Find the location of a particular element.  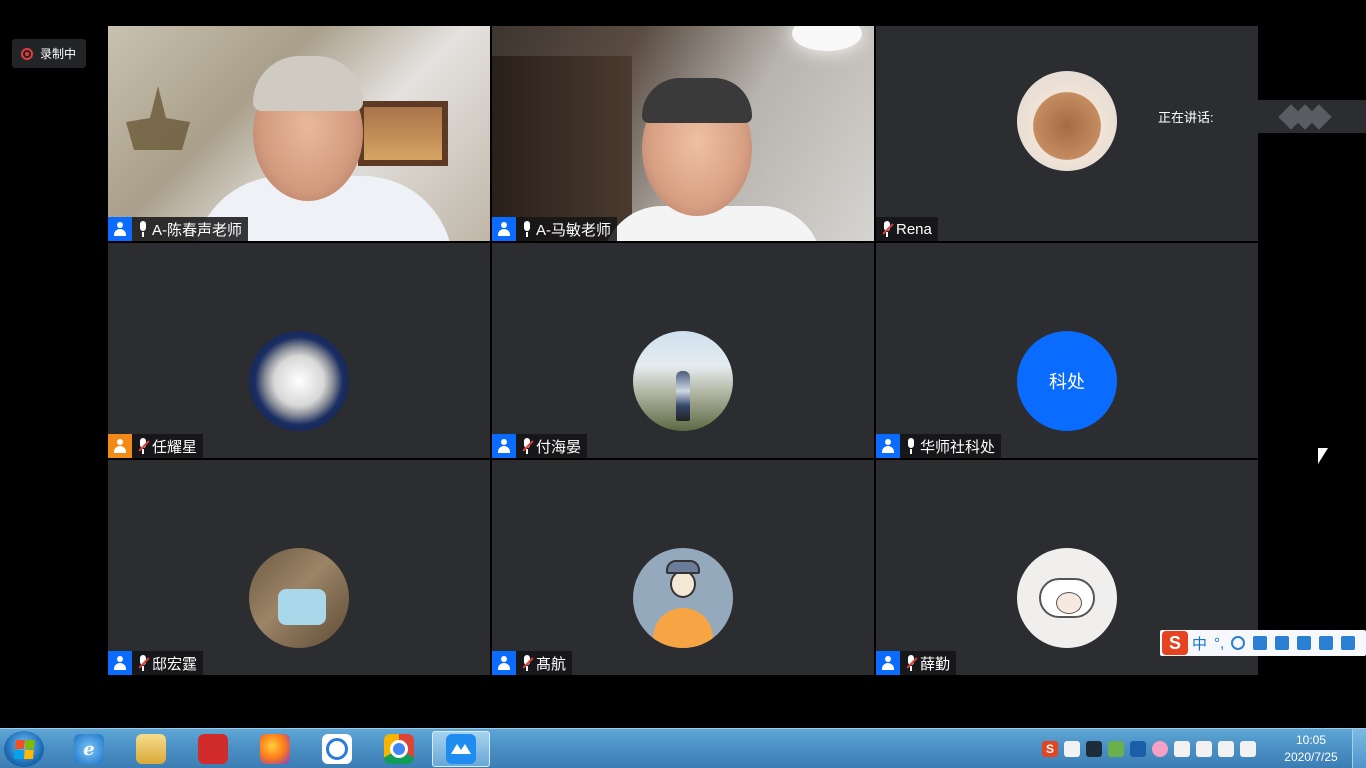

participant-nametag: 邸宏霆 is located at coordinates (156, 663).